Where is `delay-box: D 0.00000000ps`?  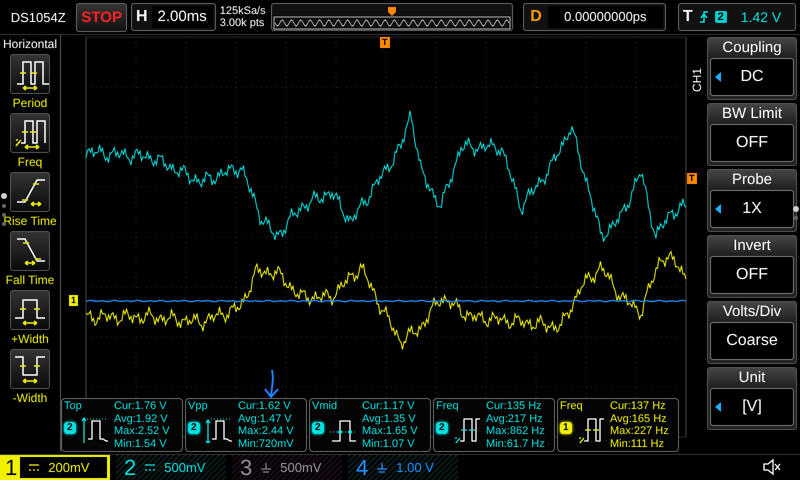
delay-box: D 0.00000000ps is located at coordinates (594, 17).